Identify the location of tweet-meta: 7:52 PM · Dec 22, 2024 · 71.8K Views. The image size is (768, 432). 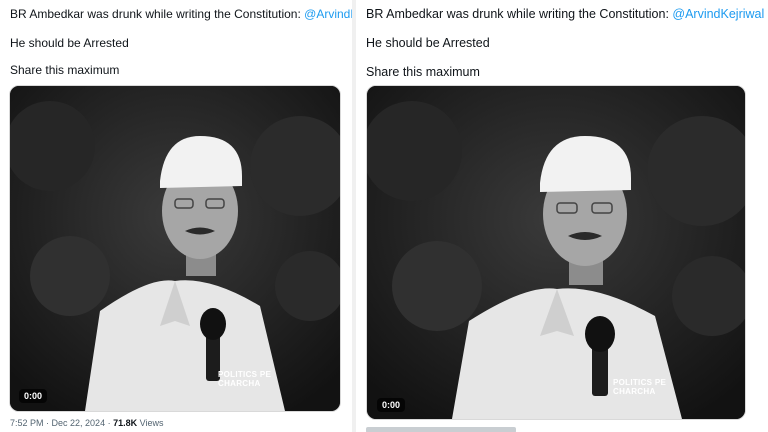
(86, 423).